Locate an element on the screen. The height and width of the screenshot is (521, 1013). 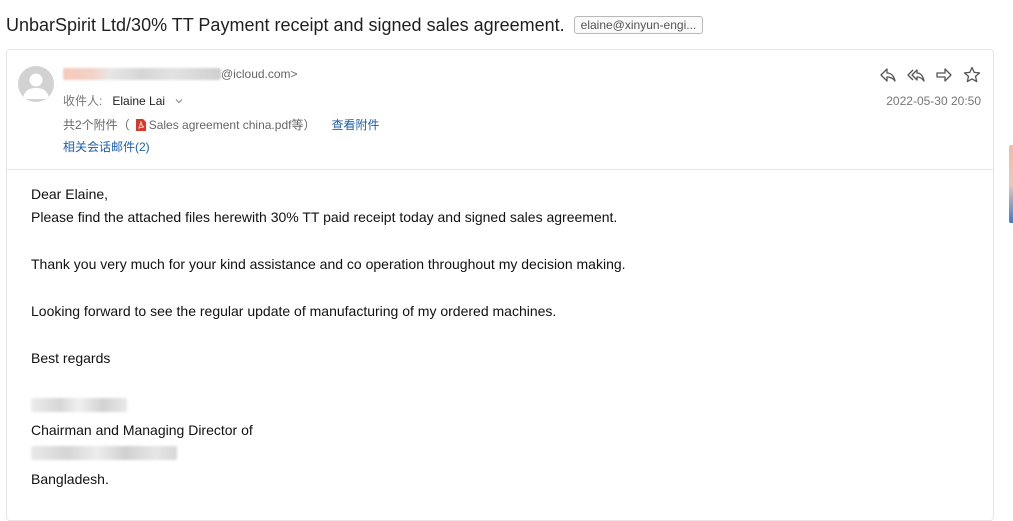
greeting: Dear Elaine, is located at coordinates (70, 194).